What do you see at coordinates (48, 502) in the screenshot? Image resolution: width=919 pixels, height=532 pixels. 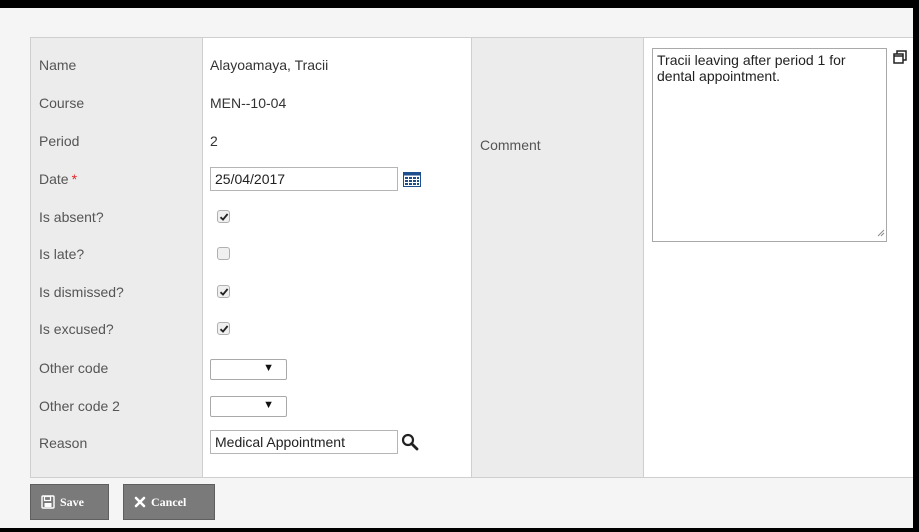 I see `floppy-disk-icon` at bounding box center [48, 502].